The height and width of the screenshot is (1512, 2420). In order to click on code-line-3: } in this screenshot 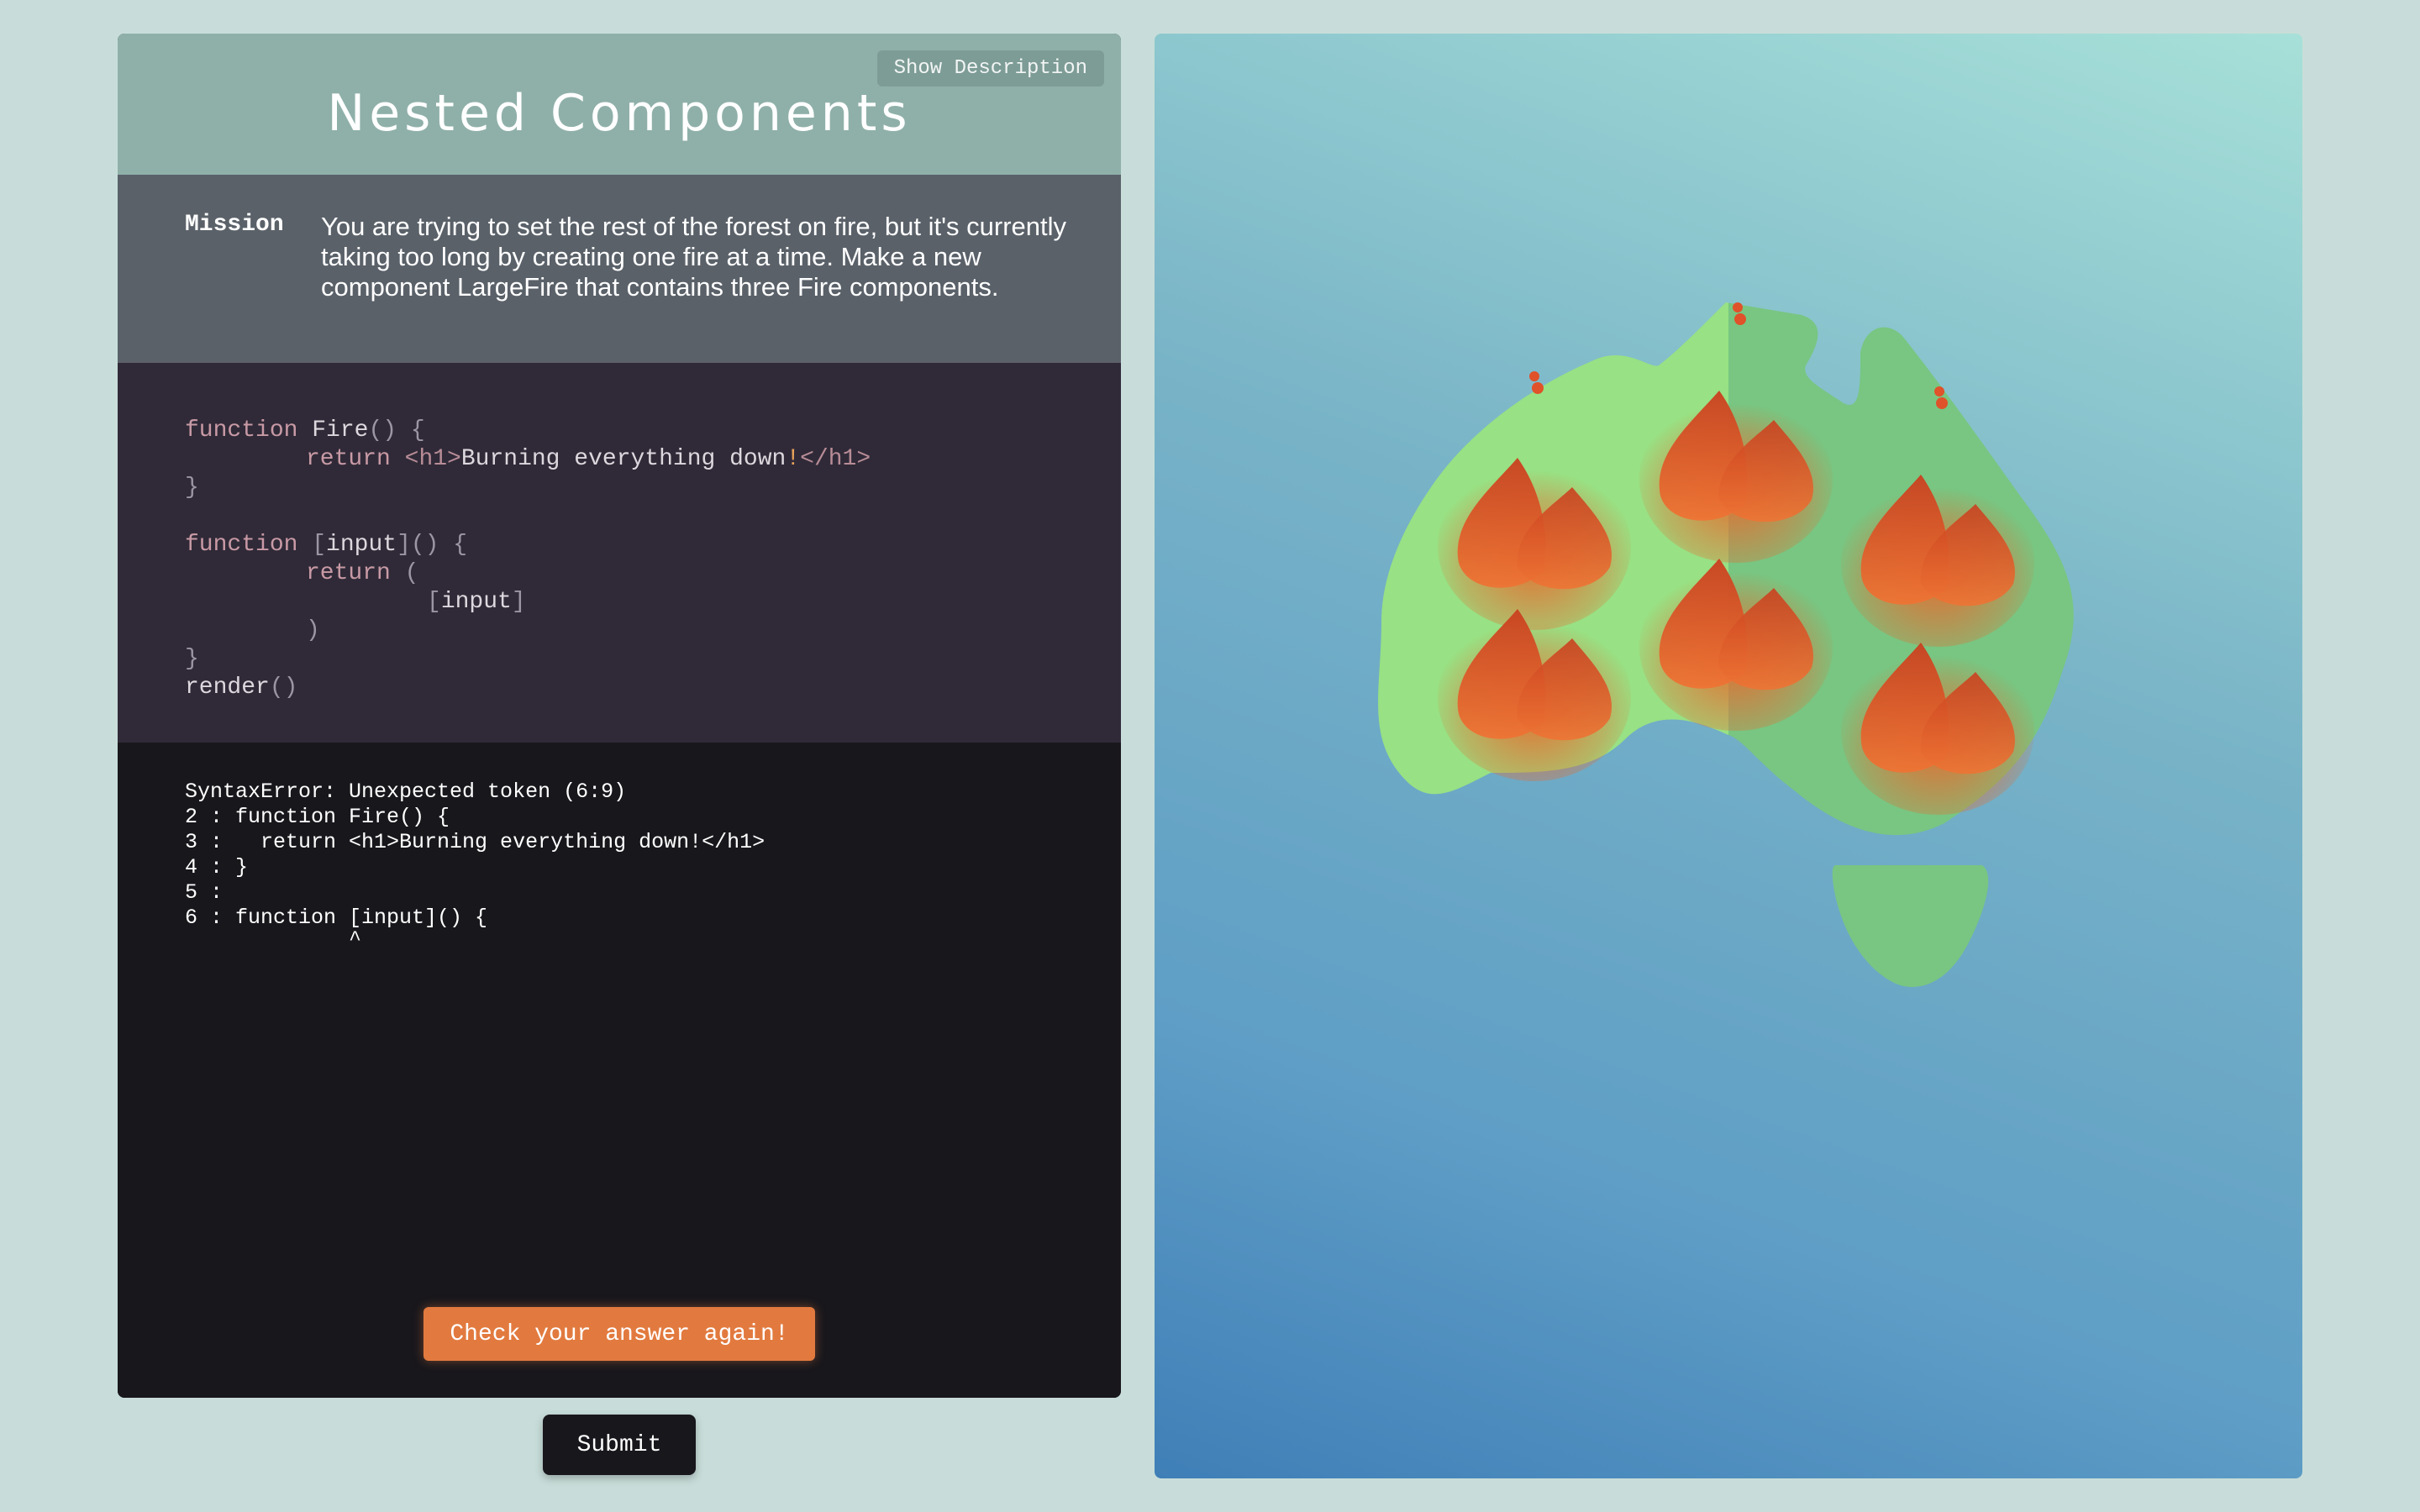, I will do `click(192, 488)`.